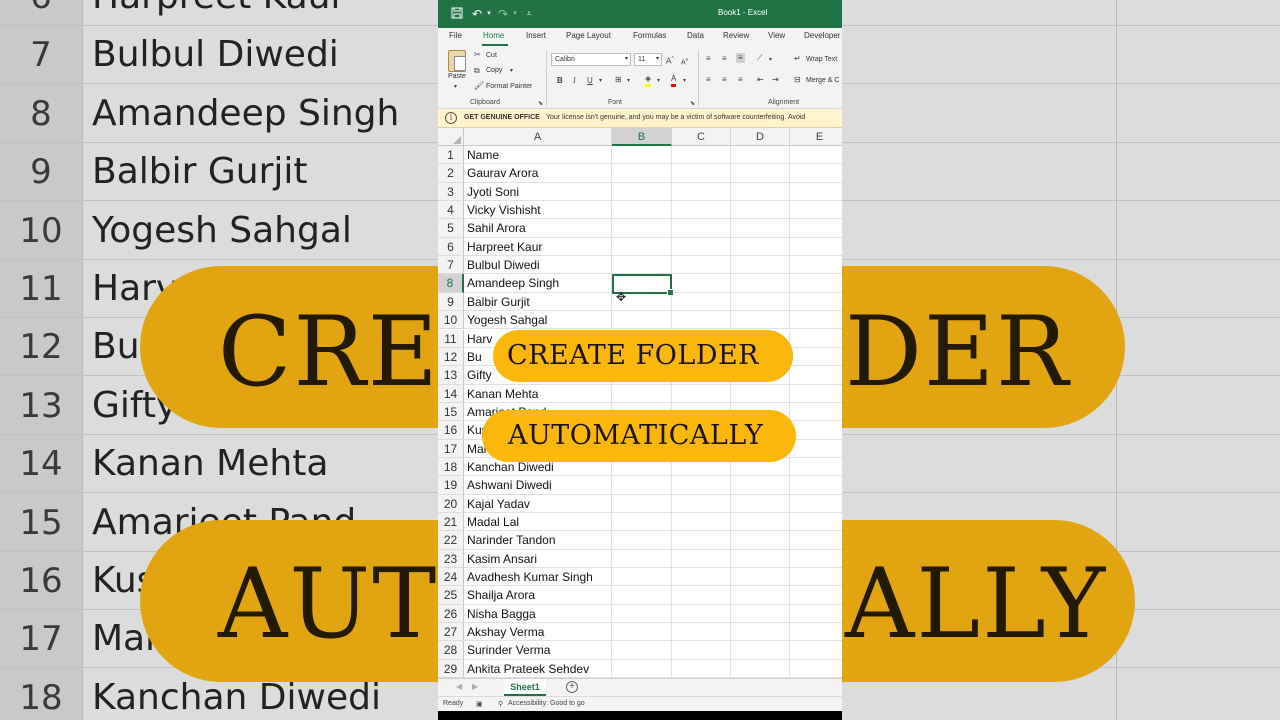 This screenshot has height=720, width=1280. I want to click on row-header: 12, so click(451, 357).